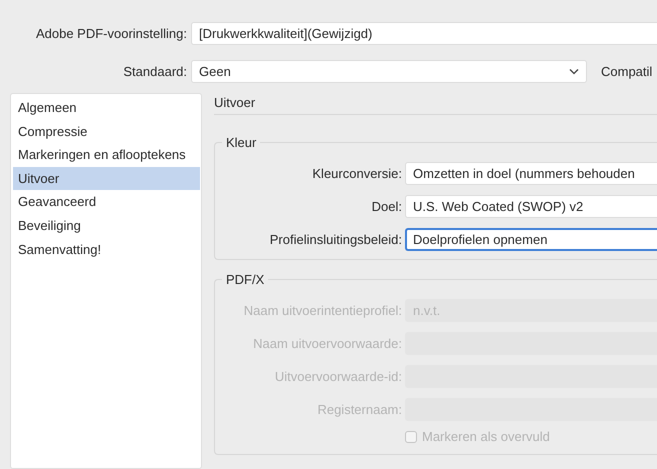 This screenshot has width=657, height=469. What do you see at coordinates (335, 239) in the screenshot?
I see `field-label: Profielinsluitingsbeleid:` at bounding box center [335, 239].